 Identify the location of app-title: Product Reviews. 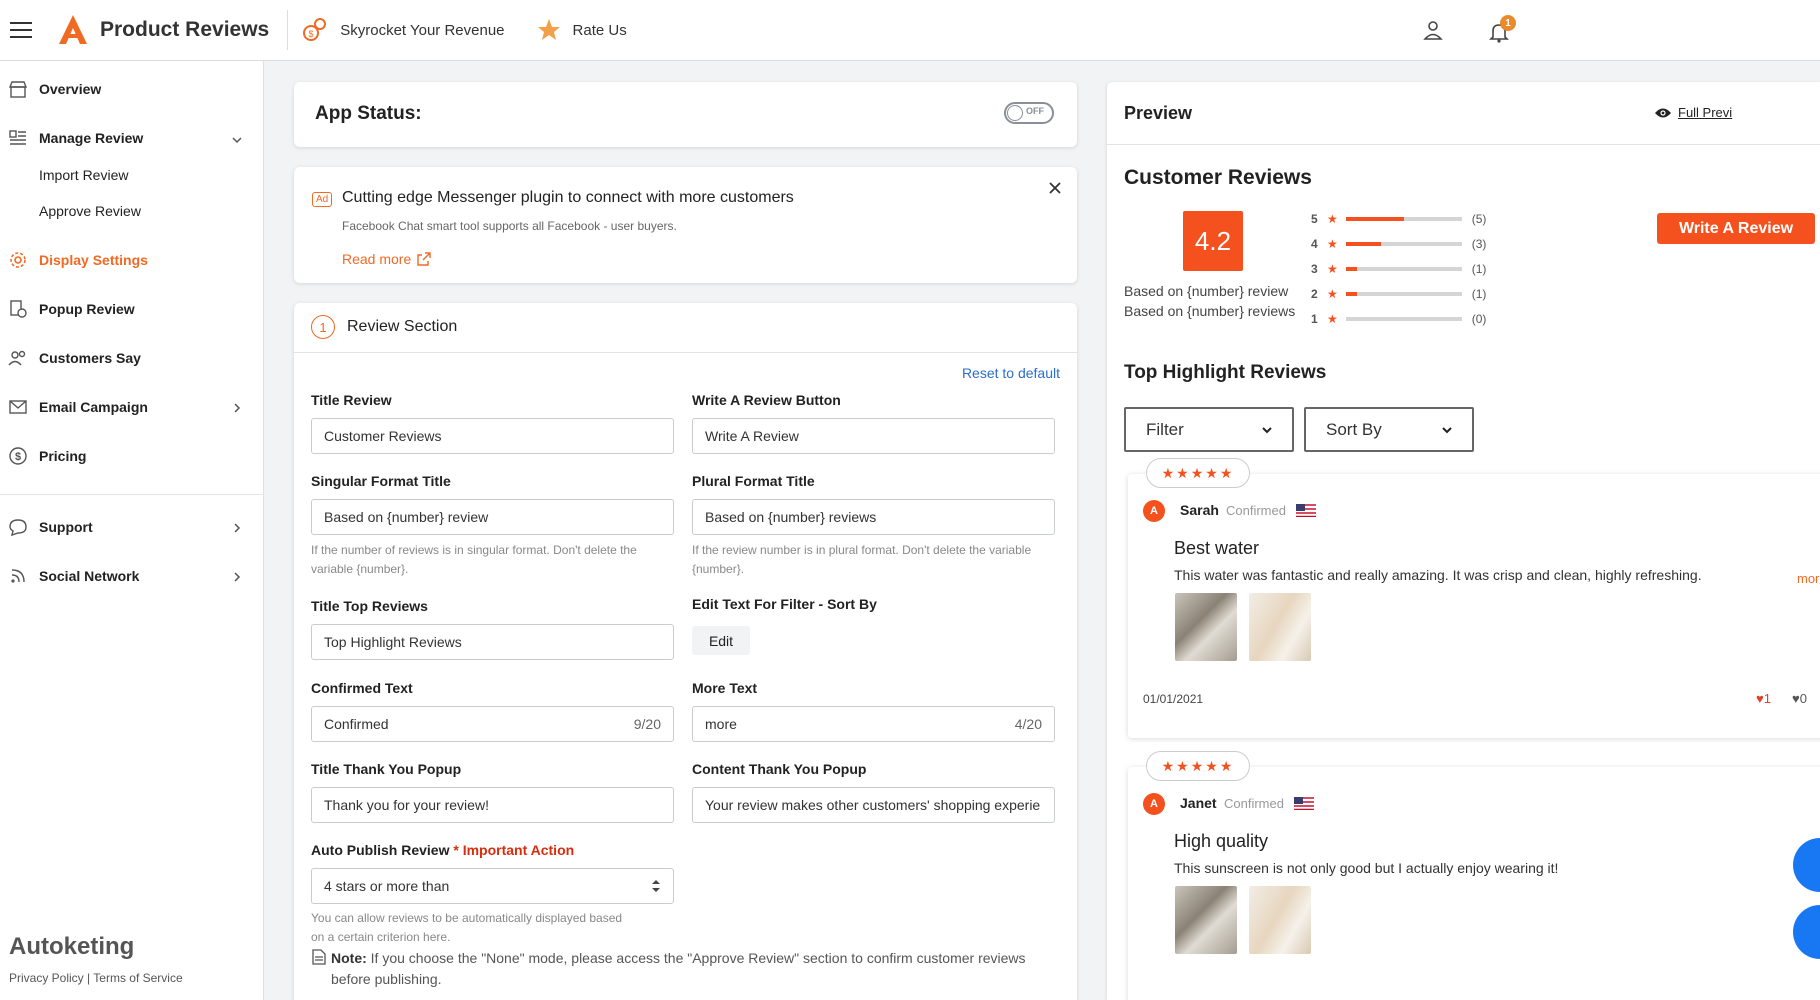
(185, 29).